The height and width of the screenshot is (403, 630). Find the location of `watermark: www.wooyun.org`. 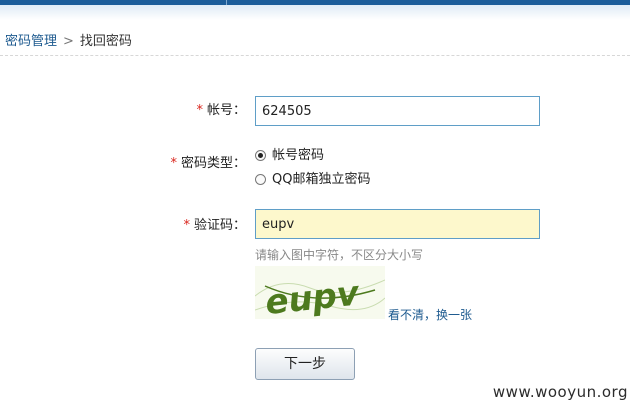

watermark: www.wooyun.org is located at coordinates (560, 392).